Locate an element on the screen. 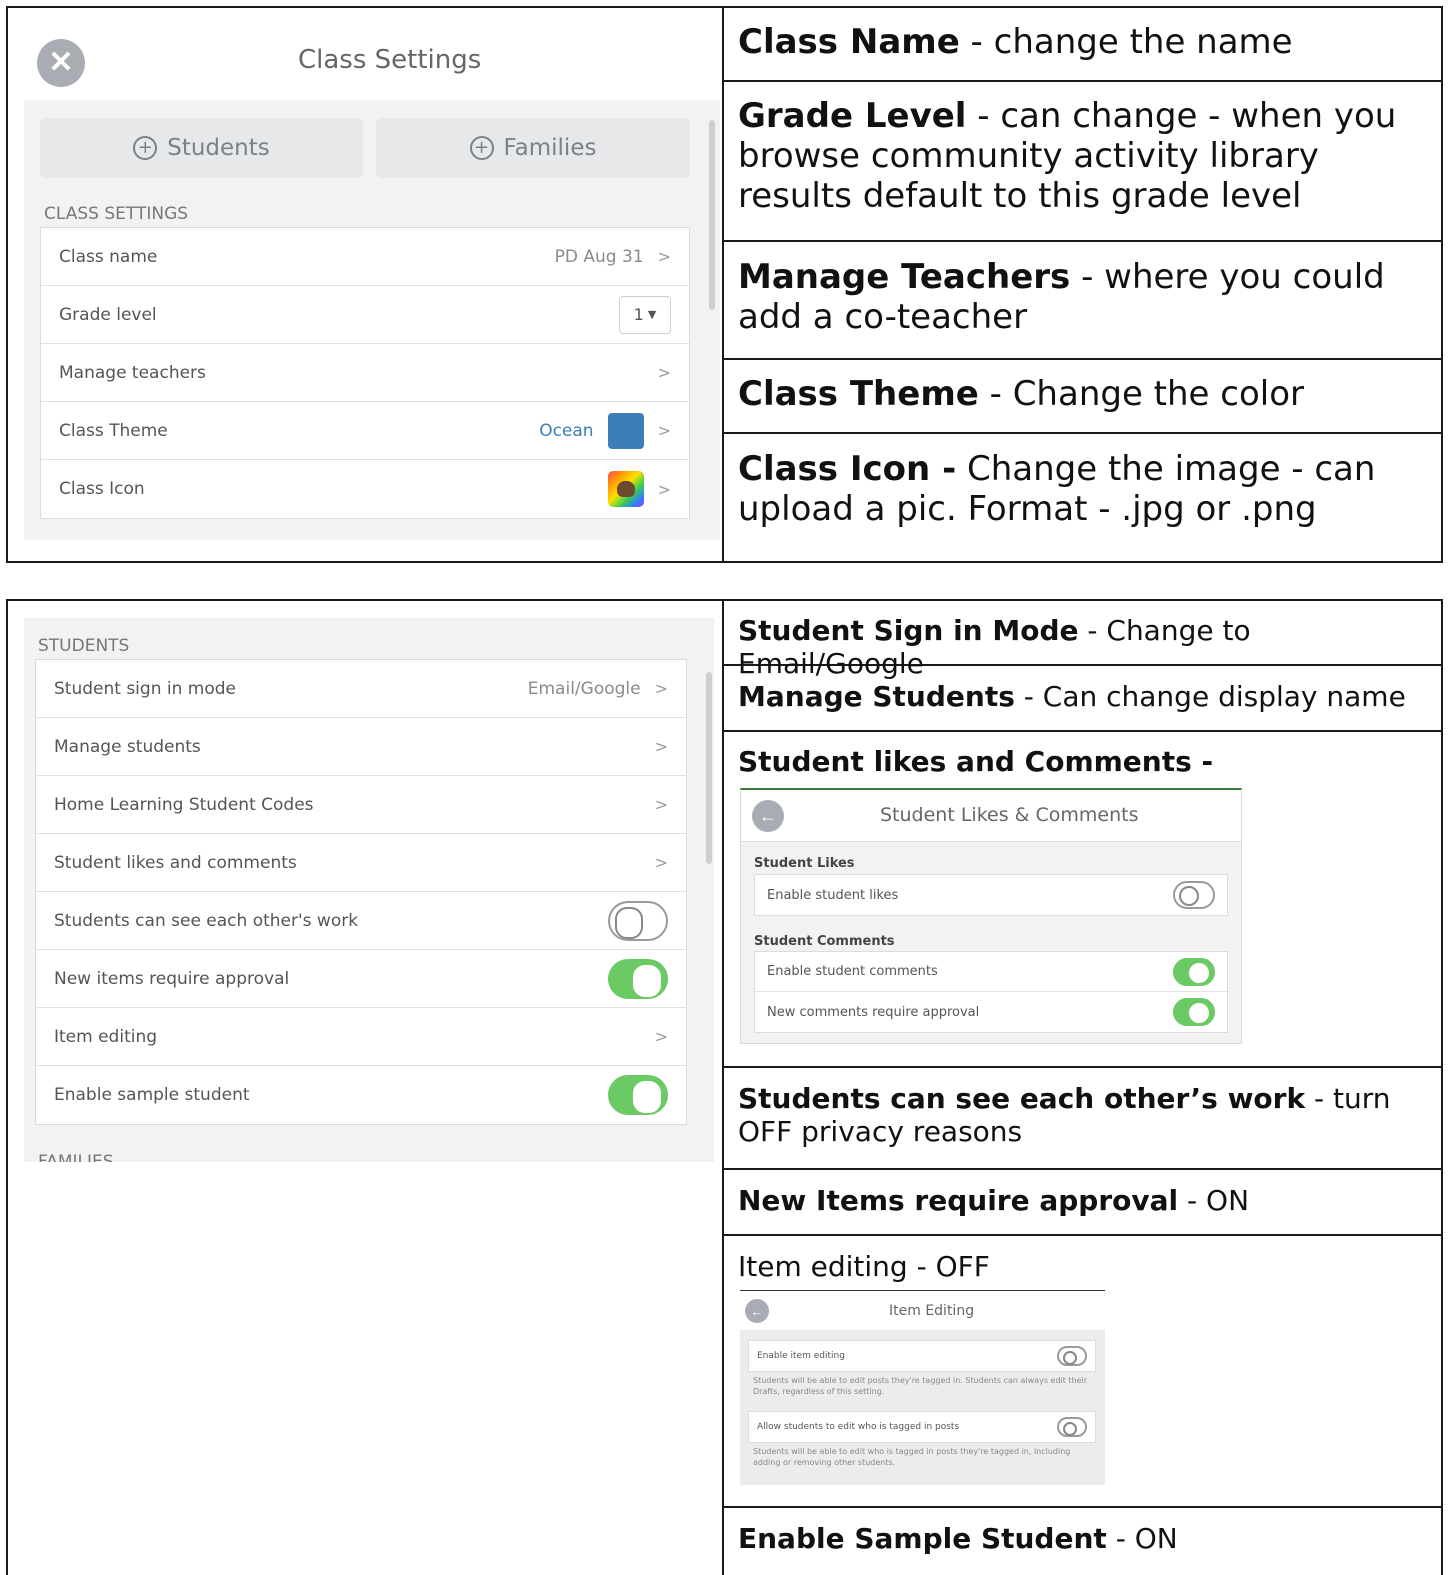 The image size is (1451, 1575). row-label: Item editing is located at coordinates (106, 1036).